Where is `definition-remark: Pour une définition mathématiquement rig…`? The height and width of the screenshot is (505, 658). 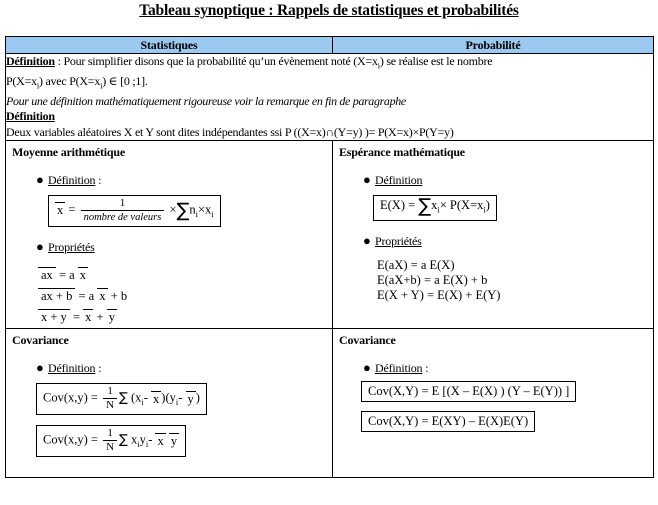 definition-remark: Pour une définition mathématiquement rig… is located at coordinates (206, 100).